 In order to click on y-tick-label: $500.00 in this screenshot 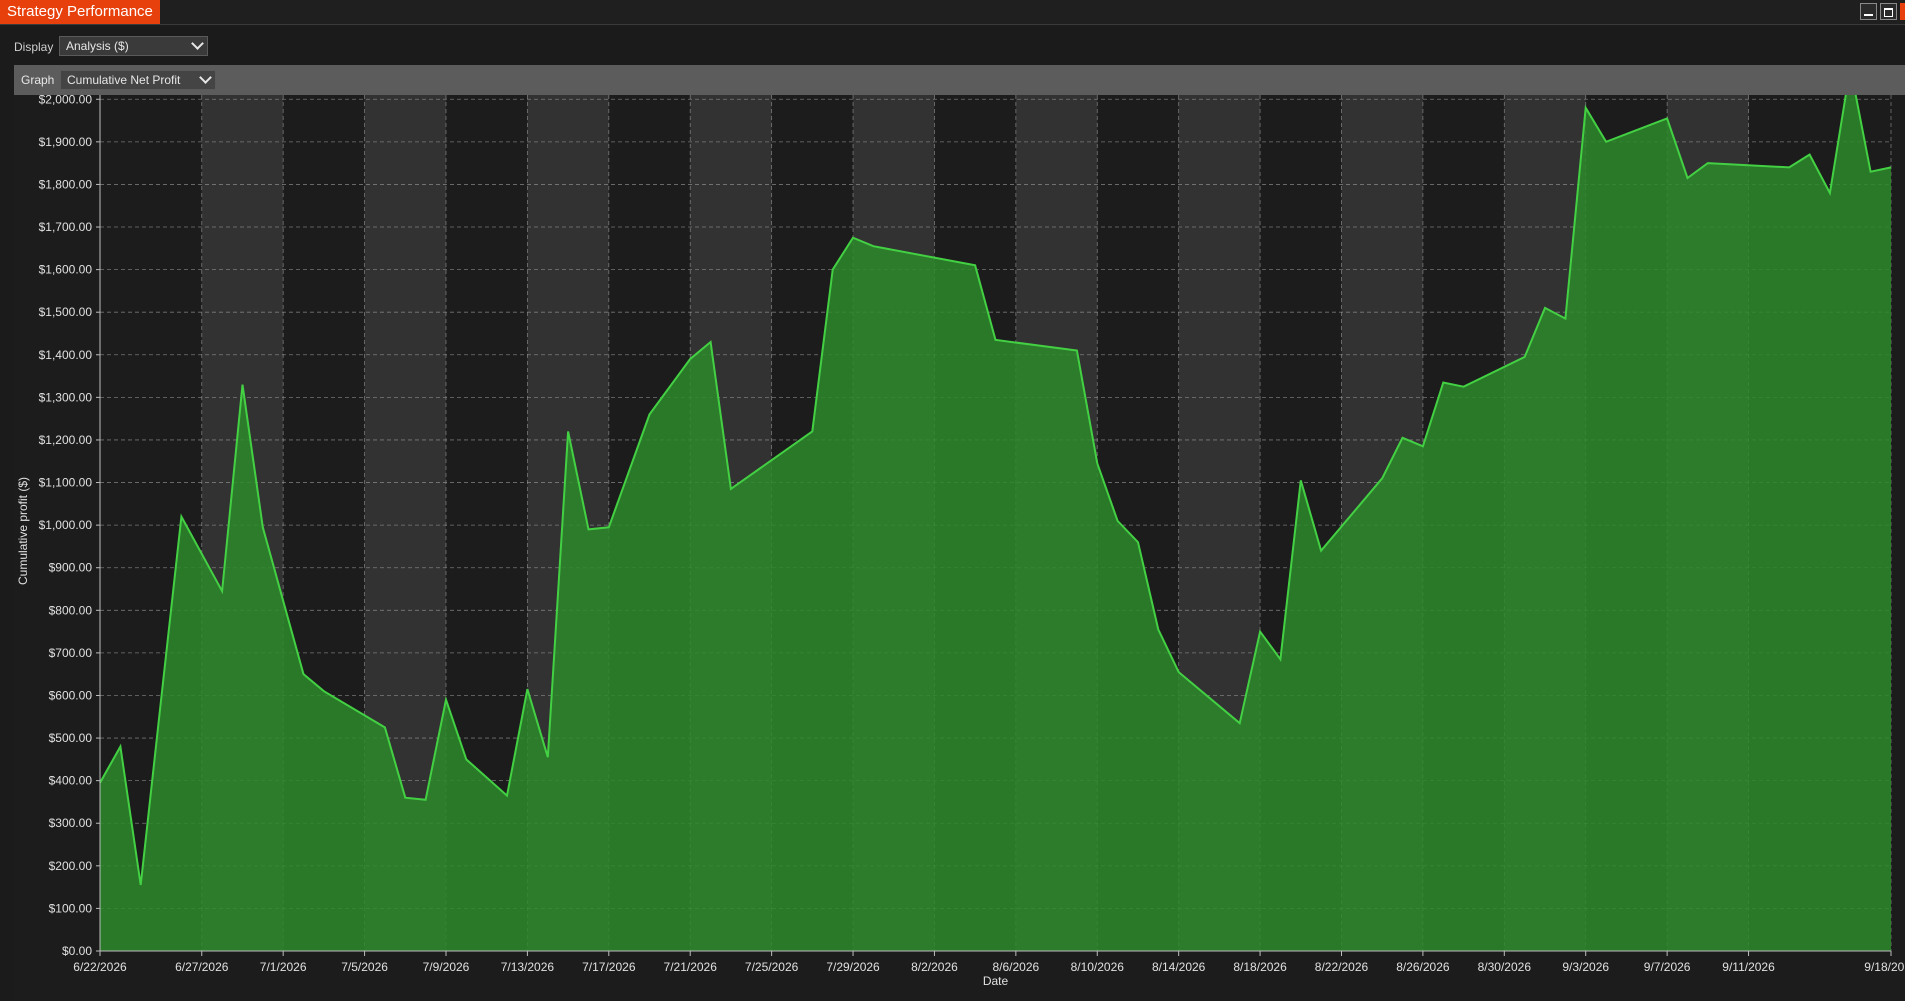, I will do `click(71, 738)`.